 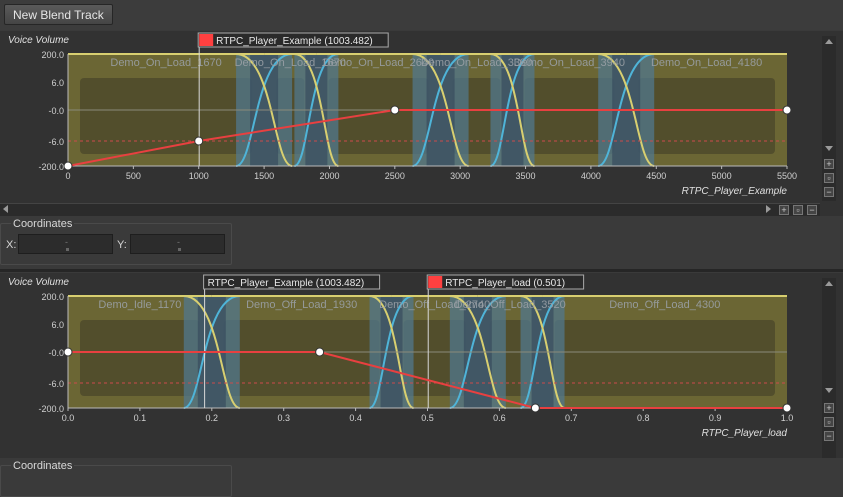 What do you see at coordinates (5, 209) in the screenshot?
I see `scroll-left-arrow-icon` at bounding box center [5, 209].